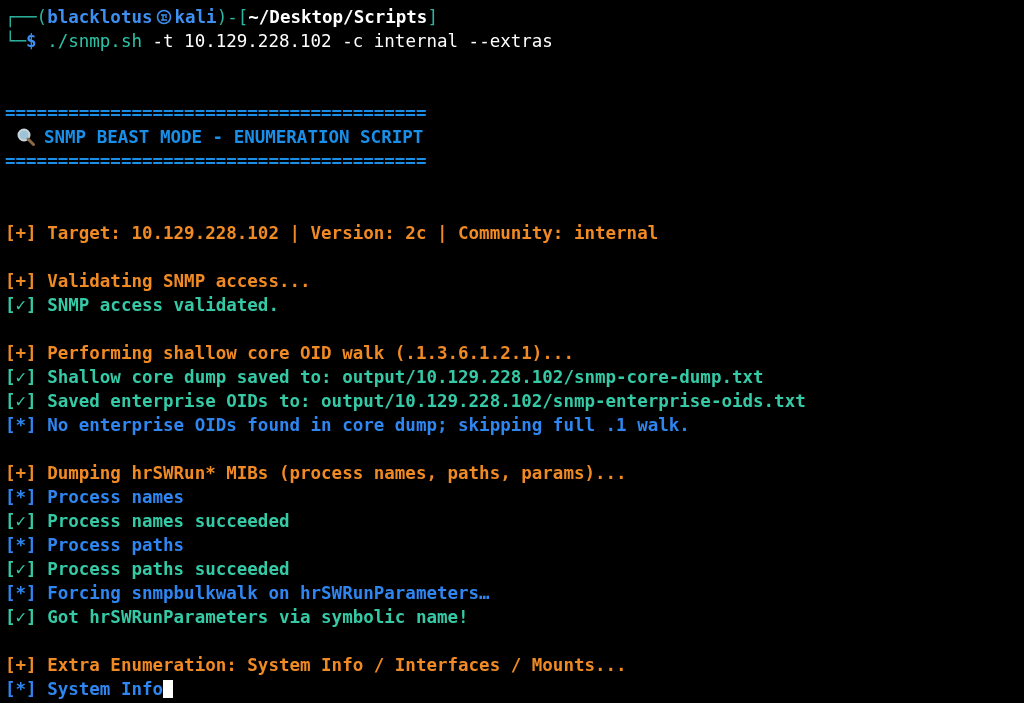 Image resolution: width=1024 pixels, height=703 pixels. I want to click on command-arguments: -t 10.129.228.102 -c internal --extras, so click(352, 41).